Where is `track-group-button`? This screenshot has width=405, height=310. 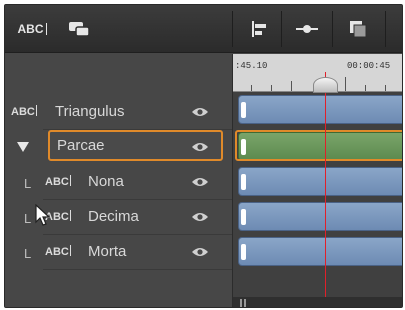
track-group-button is located at coordinates (79, 29).